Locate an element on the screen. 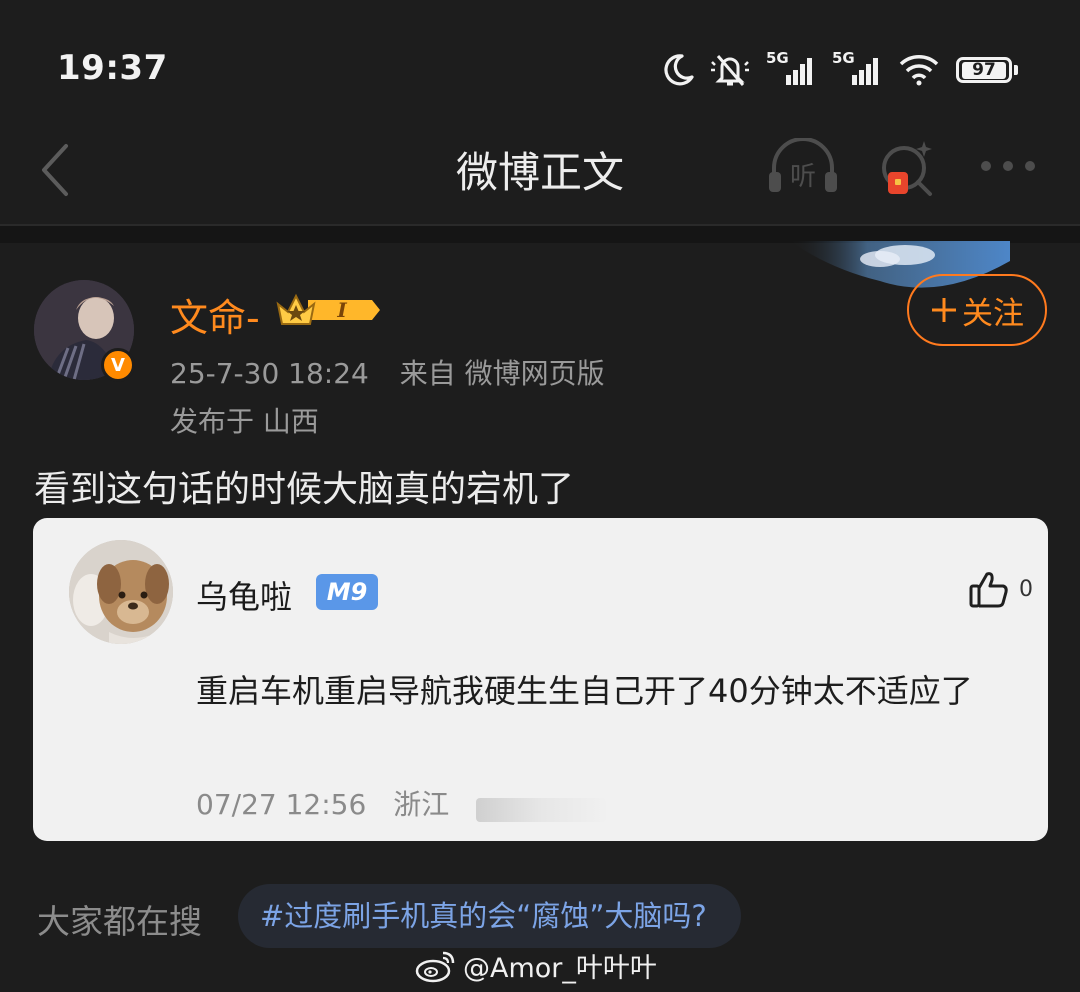 This screenshot has width=1080, height=992. status-icons: 5G 5G 97 is located at coordinates (840, 69).